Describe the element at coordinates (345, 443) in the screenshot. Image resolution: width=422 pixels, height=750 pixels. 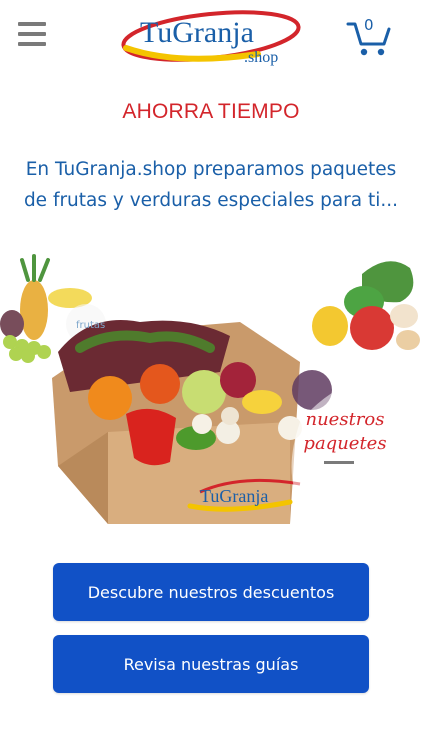
I see `paquetes-label-line2: paquetes` at that location.